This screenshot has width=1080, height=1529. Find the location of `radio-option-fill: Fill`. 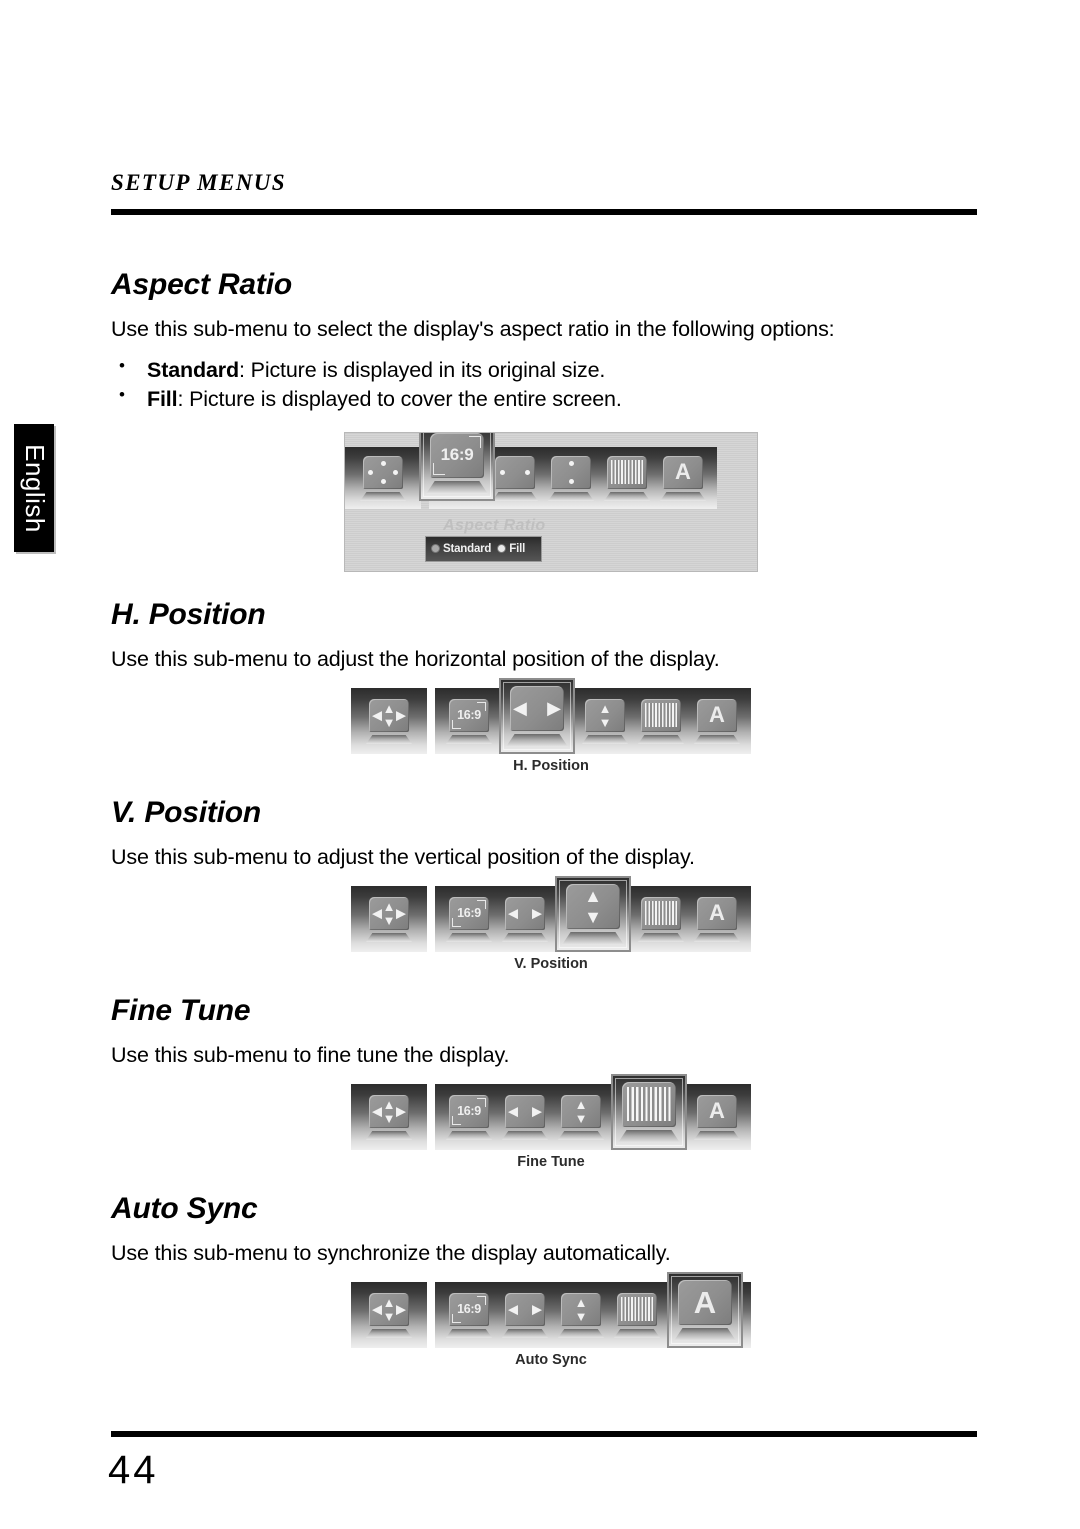

radio-option-fill: Fill is located at coordinates (511, 549).